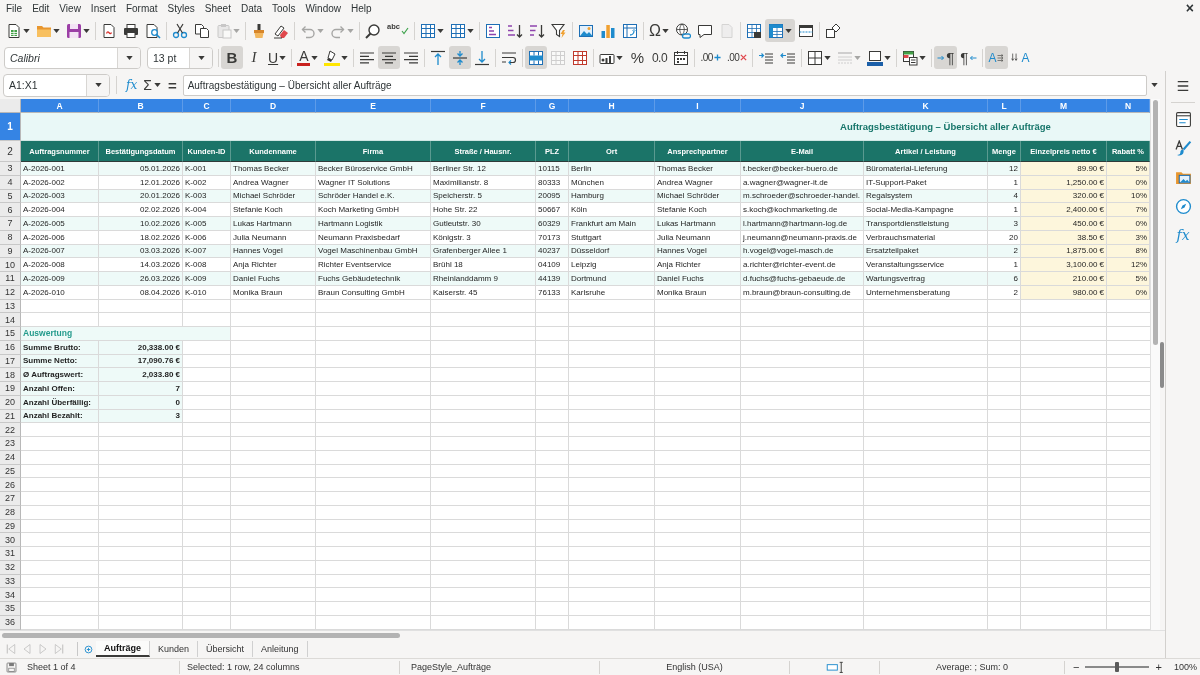 Image resolution: width=1200 pixels, height=675 pixels. What do you see at coordinates (451, 667) in the screenshot?
I see `page-style: PageStyle_Aufträge` at bounding box center [451, 667].